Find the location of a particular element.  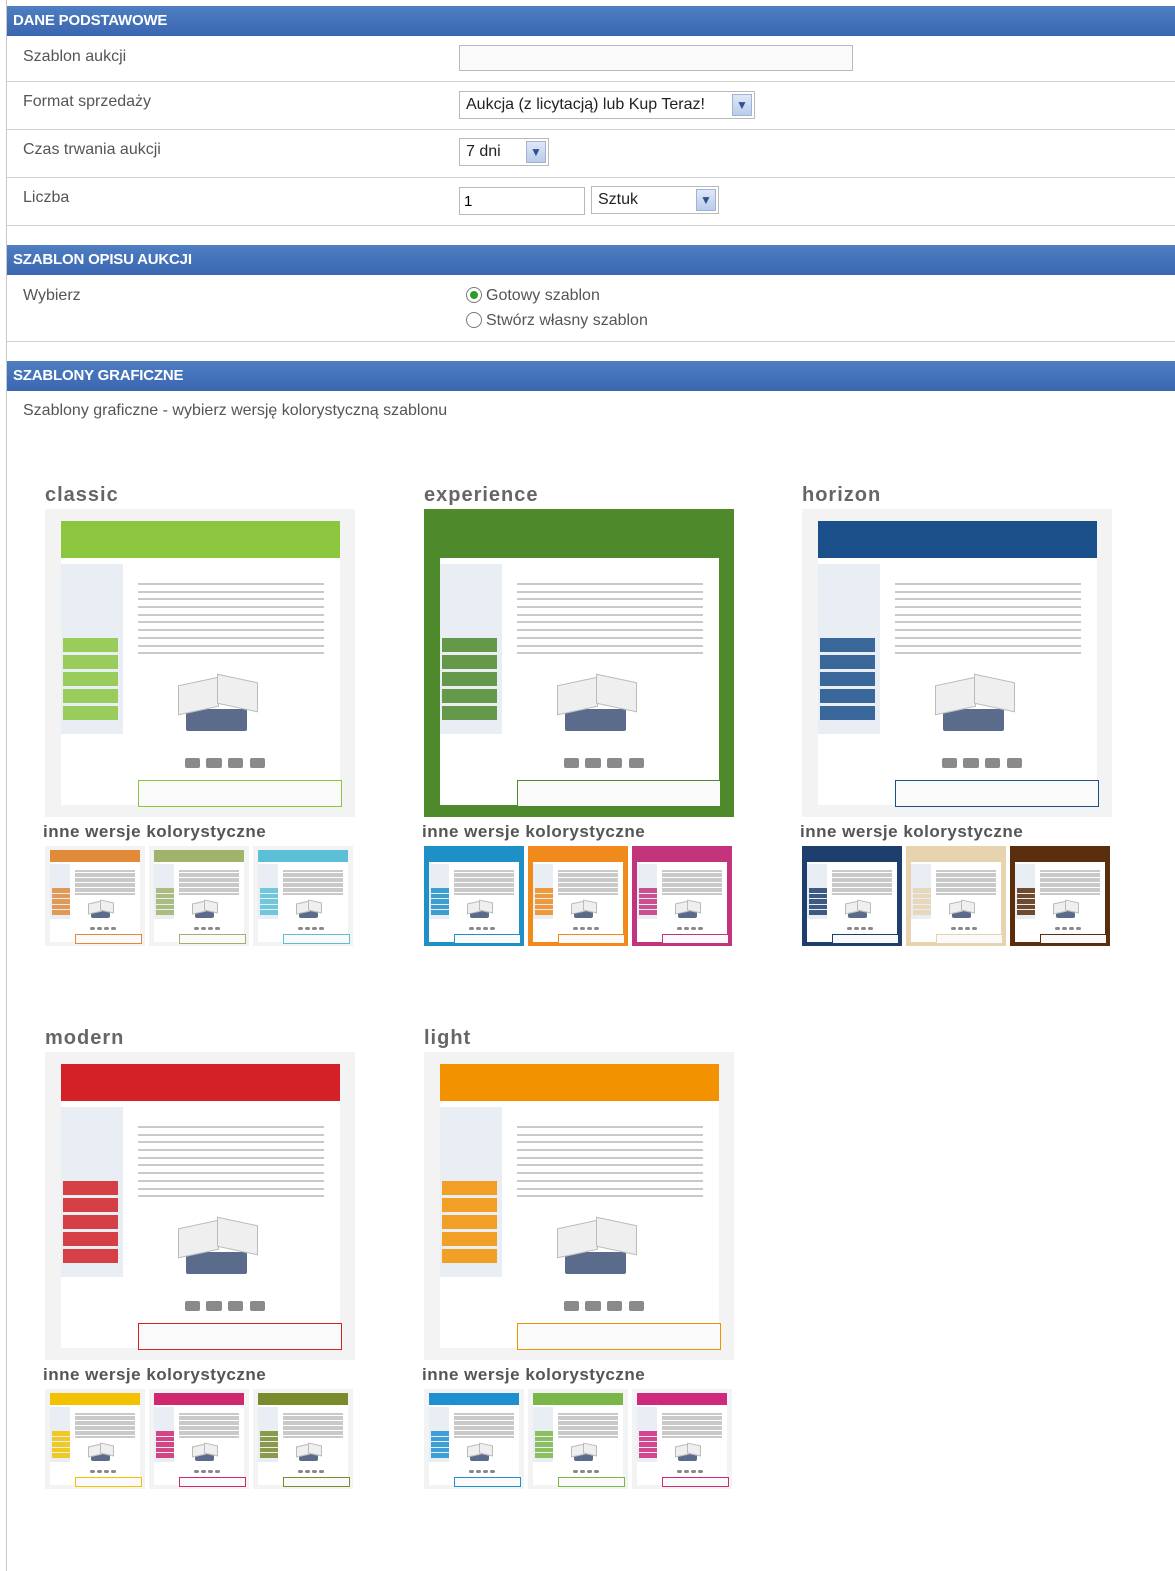

template-title-classic: classic is located at coordinates (82, 495).